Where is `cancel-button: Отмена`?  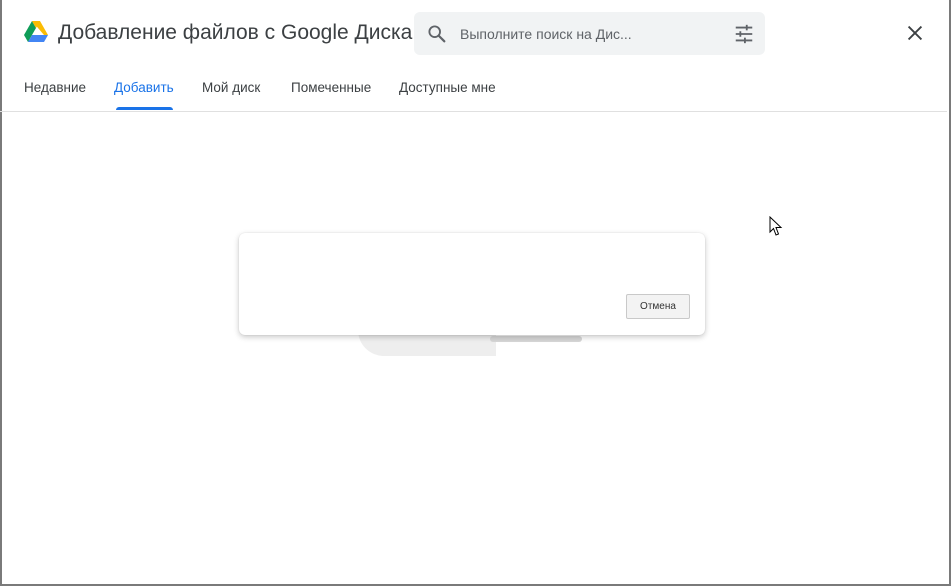 cancel-button: Отмена is located at coordinates (658, 306).